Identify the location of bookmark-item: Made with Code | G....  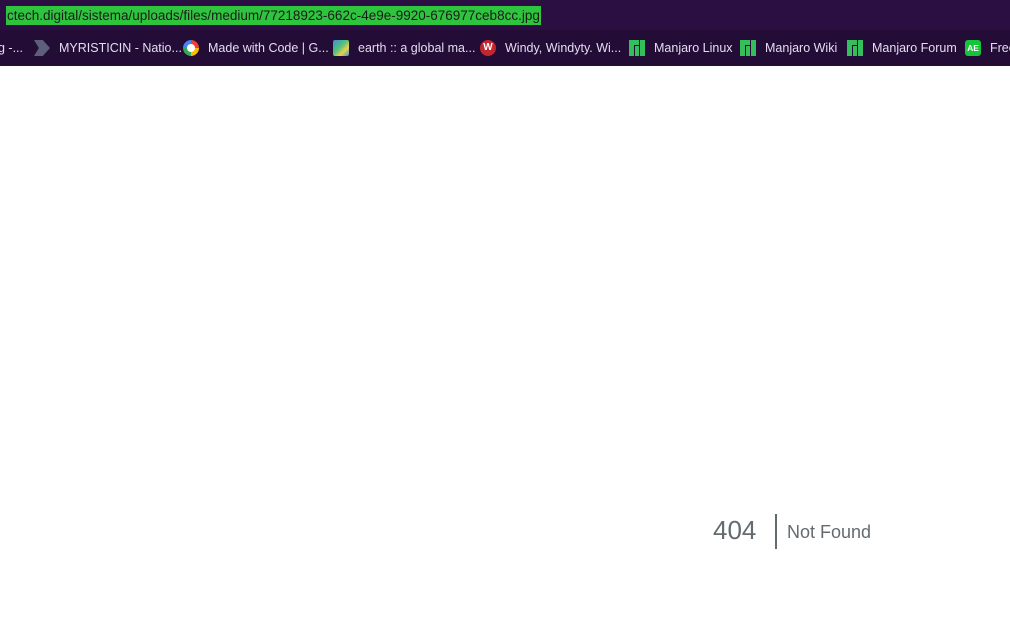
(256, 48).